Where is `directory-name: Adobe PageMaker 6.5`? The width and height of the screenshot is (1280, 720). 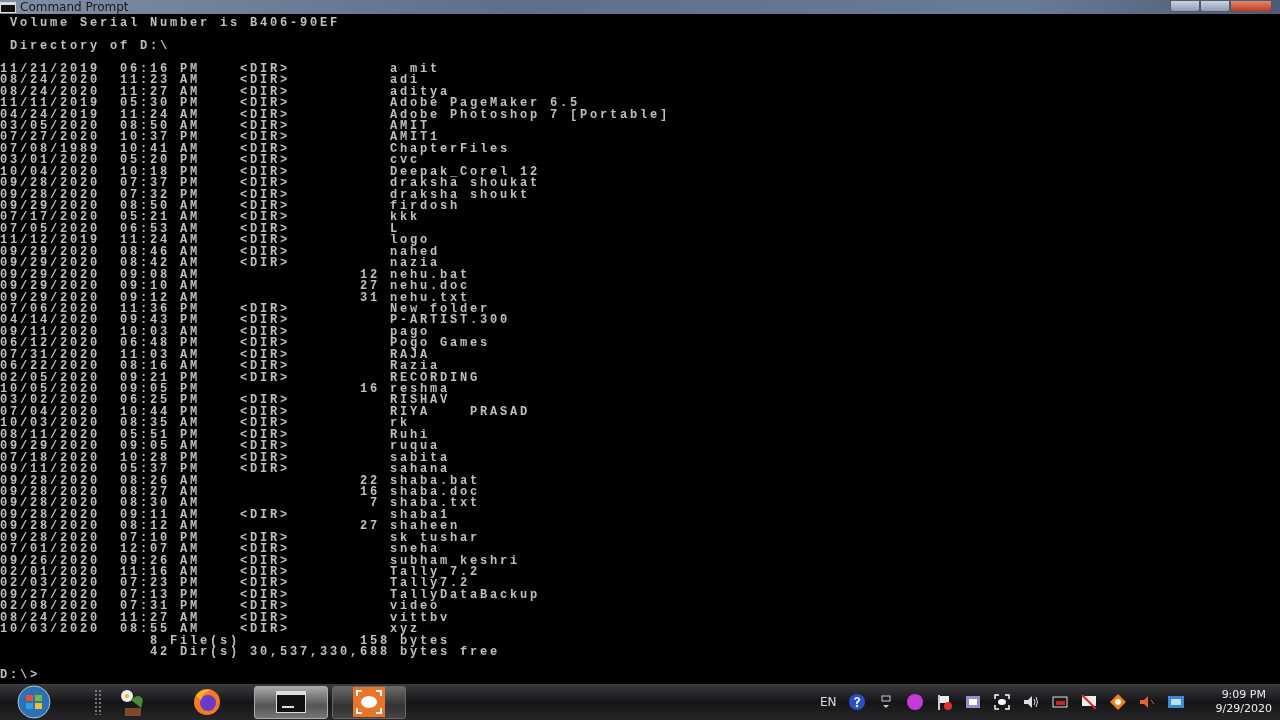
directory-name: Adobe PageMaker 6.5 is located at coordinates (485, 104).